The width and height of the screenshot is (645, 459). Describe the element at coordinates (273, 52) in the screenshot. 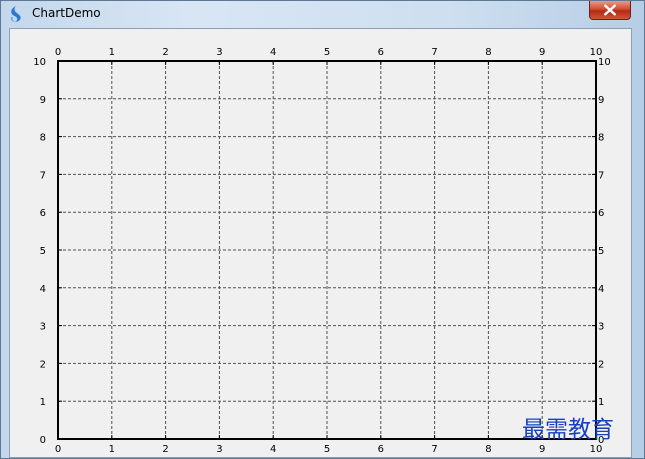

I see `x-tick-label-top: 4` at that location.